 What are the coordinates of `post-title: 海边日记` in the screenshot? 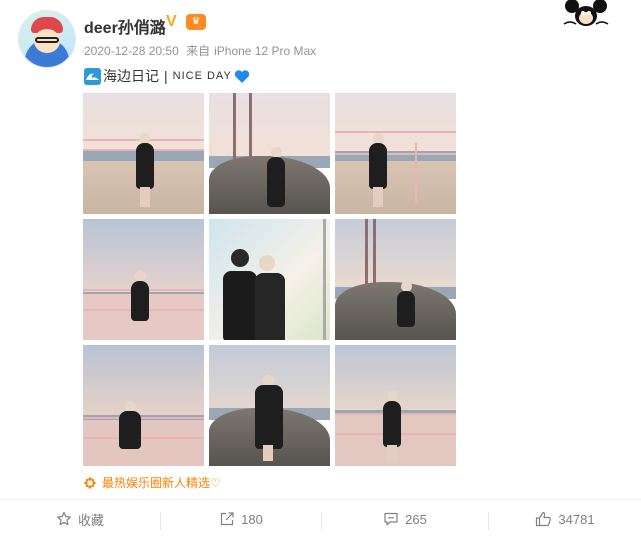 It's located at (131, 76).